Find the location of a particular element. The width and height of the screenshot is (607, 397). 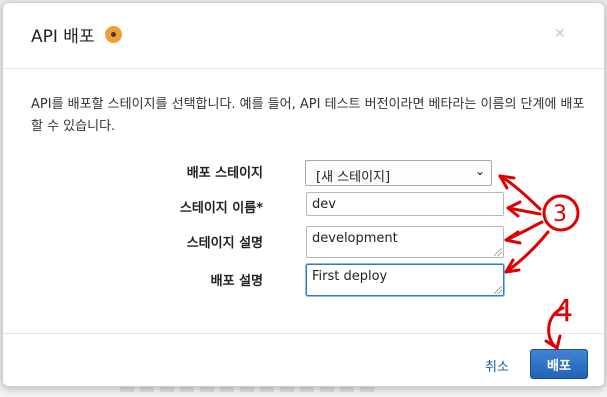

dialog-title: API 배포 is located at coordinates (63, 37).